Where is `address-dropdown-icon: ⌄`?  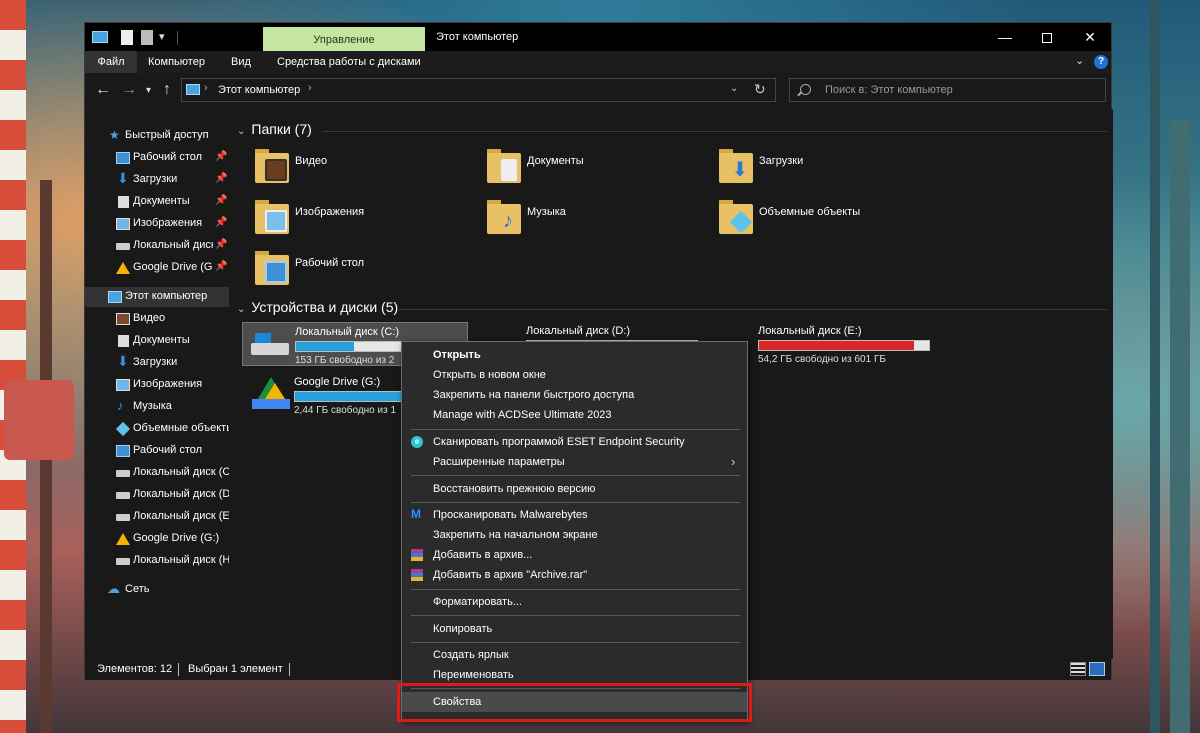 address-dropdown-icon: ⌄ is located at coordinates (734, 88).